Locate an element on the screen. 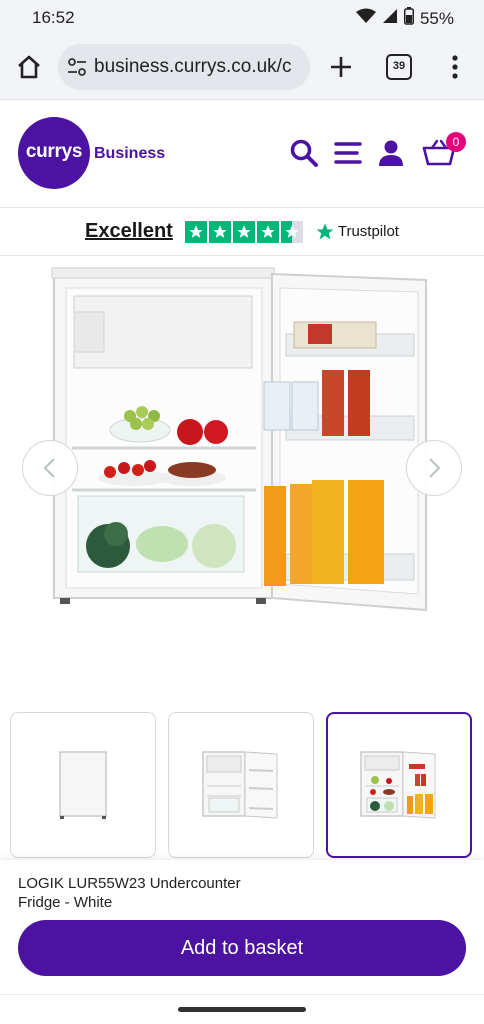  logo-wordmark: currys is located at coordinates (54, 151).